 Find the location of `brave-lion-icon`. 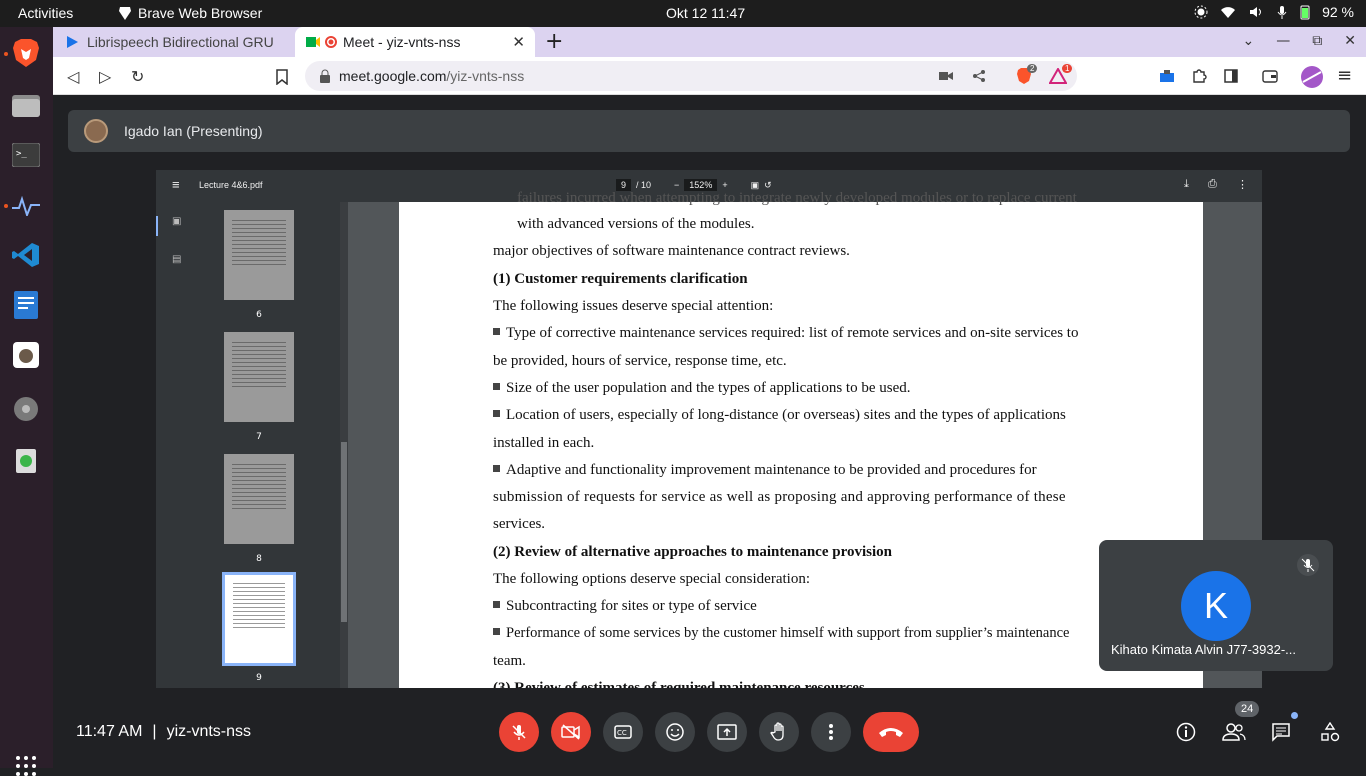

brave-lion-icon is located at coordinates (125, 13).